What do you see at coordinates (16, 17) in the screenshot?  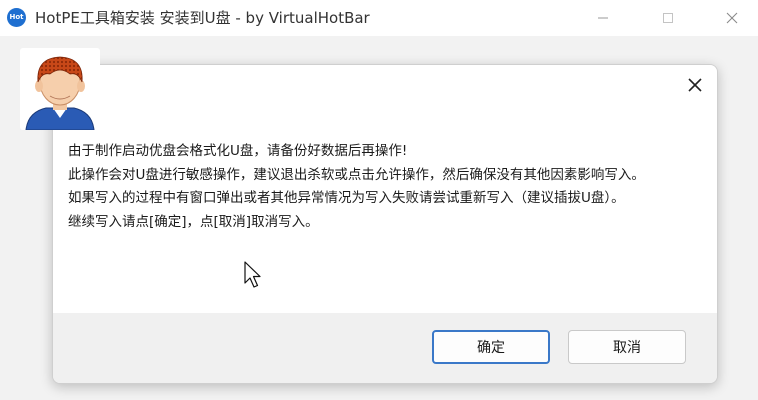 I see `app-logo-icon: Hot` at bounding box center [16, 17].